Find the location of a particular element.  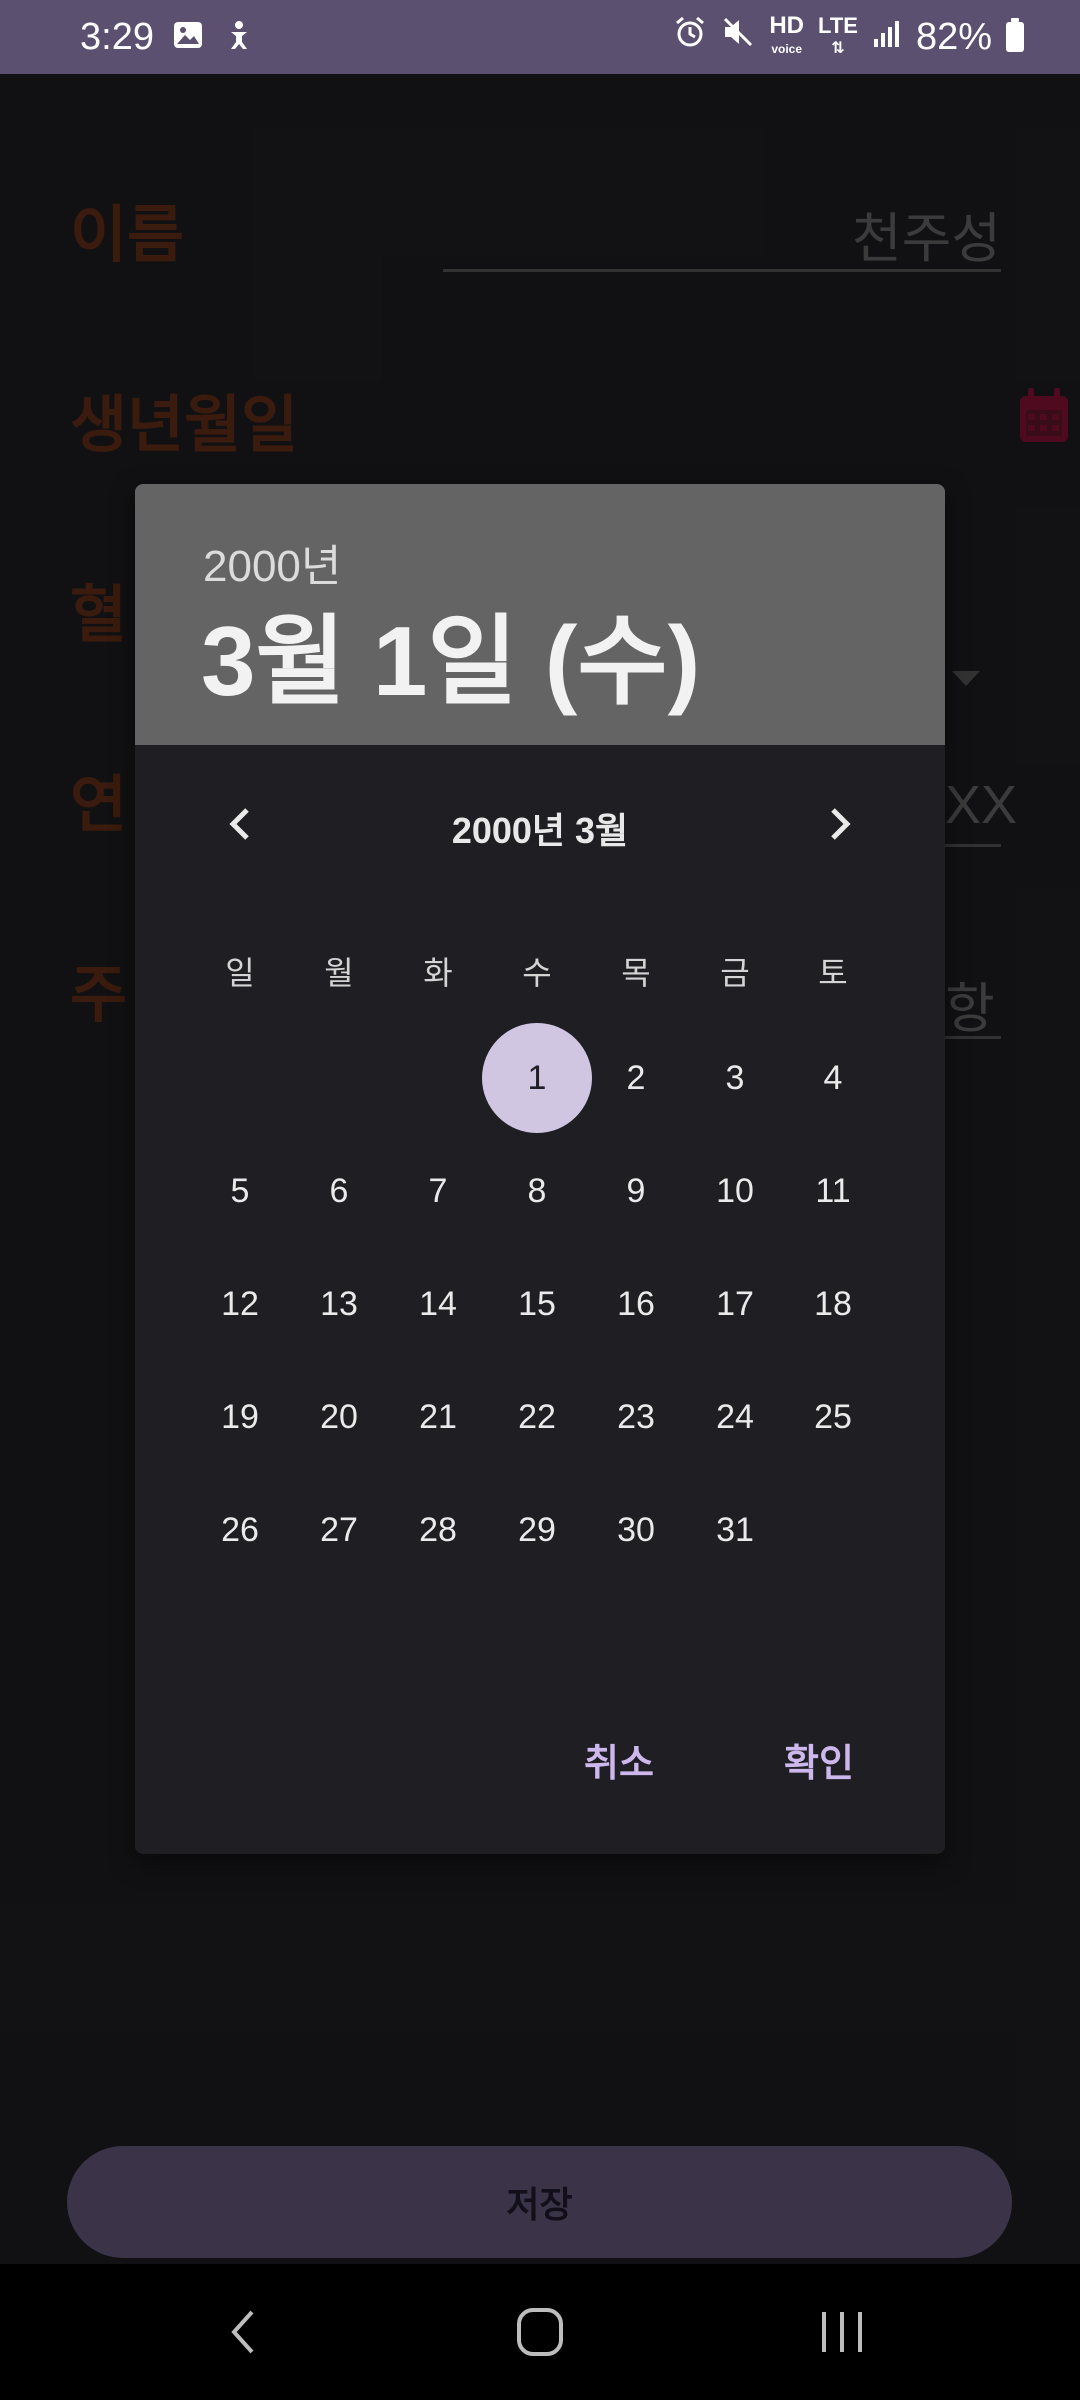

header-selected-date: 3월 1일 (수) is located at coordinates (451, 661).